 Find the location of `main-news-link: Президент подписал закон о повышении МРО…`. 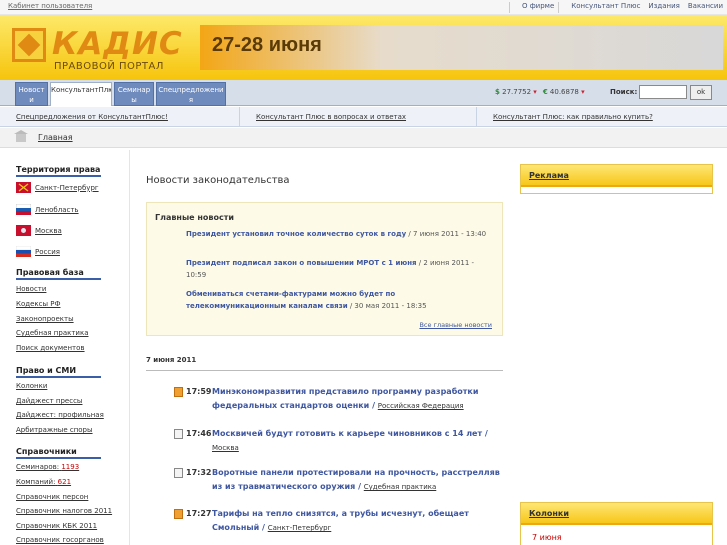

main-news-link: Президент подписал закон о повышении МРО… is located at coordinates (301, 263).